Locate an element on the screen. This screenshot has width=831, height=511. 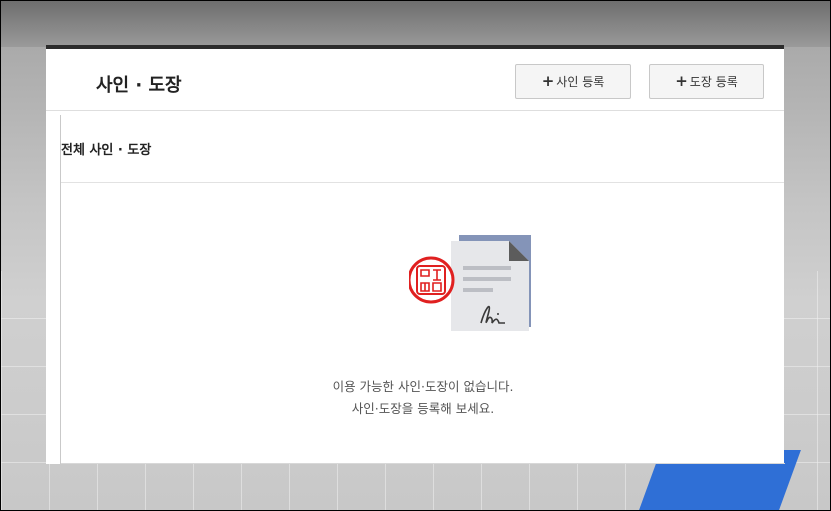
add-sign-button: + 사인 등록 is located at coordinates (573, 81).